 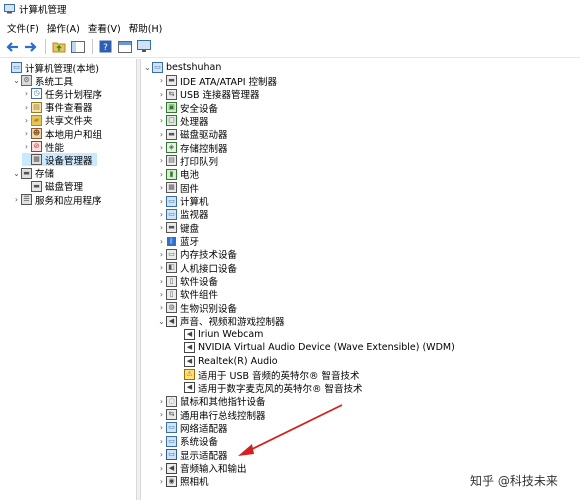 I want to click on device-category: › ▭ 网络适配器, so click(x=192, y=428).